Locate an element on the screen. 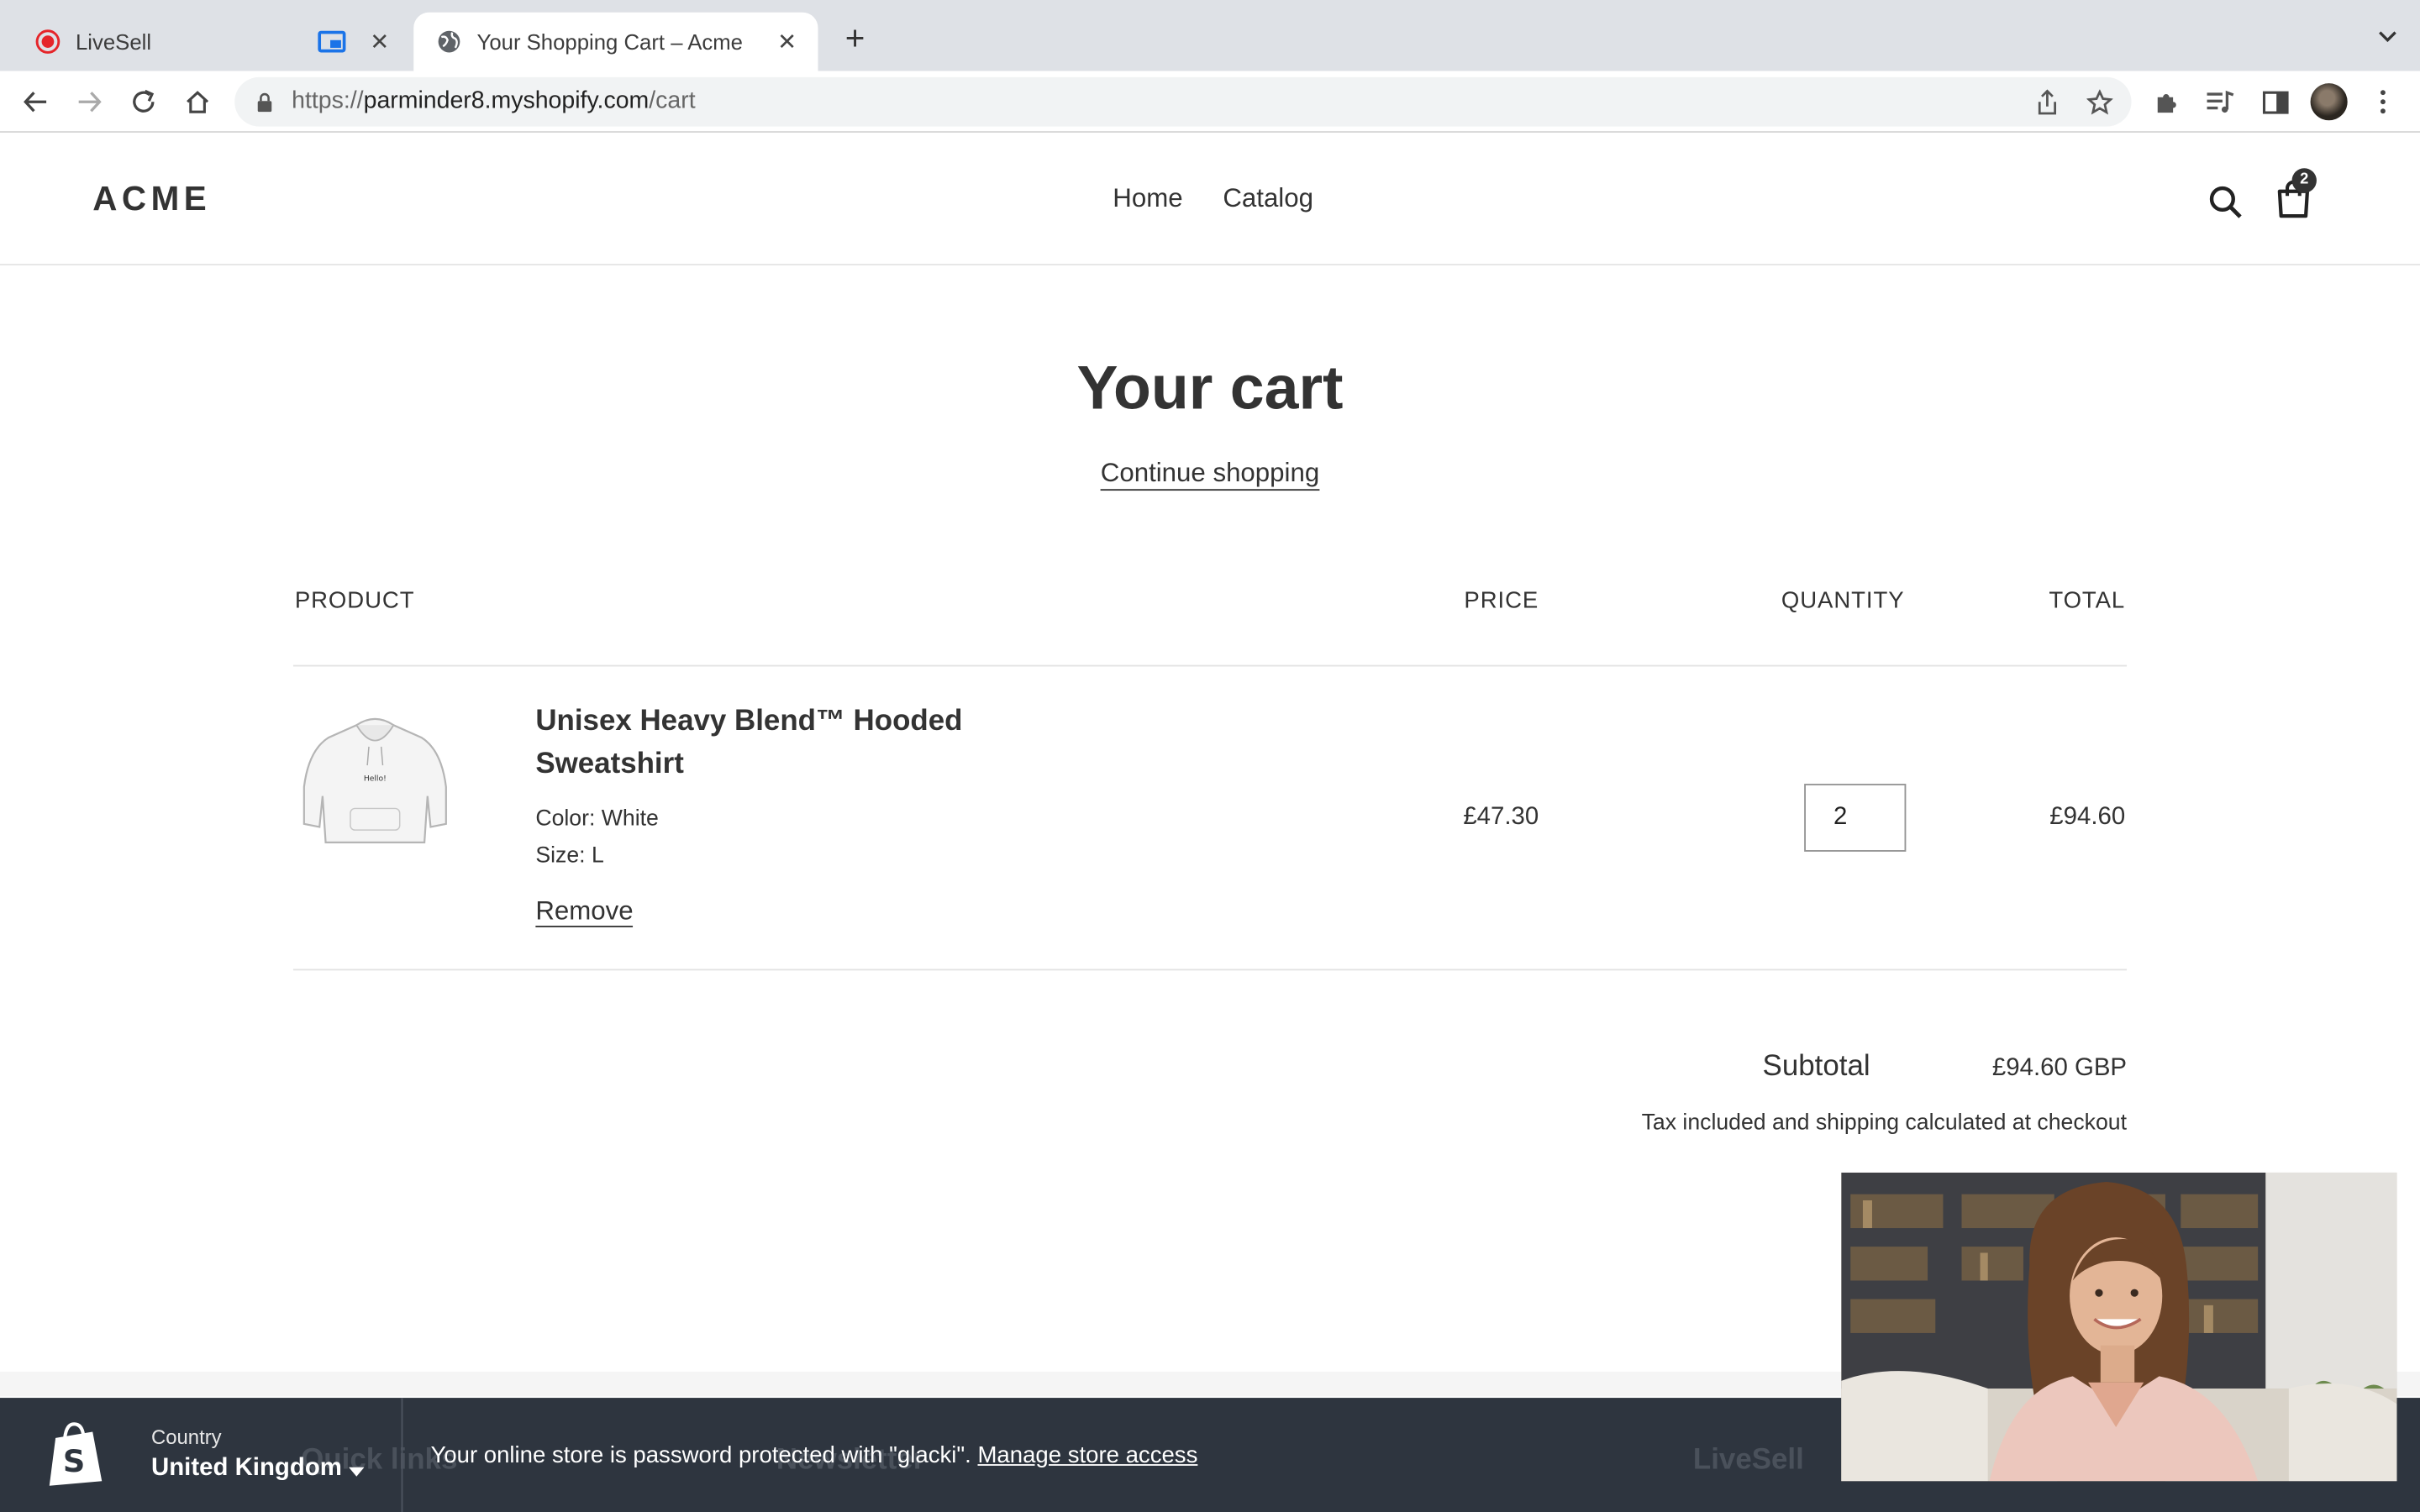  product-size: Size: L is located at coordinates (569, 856).